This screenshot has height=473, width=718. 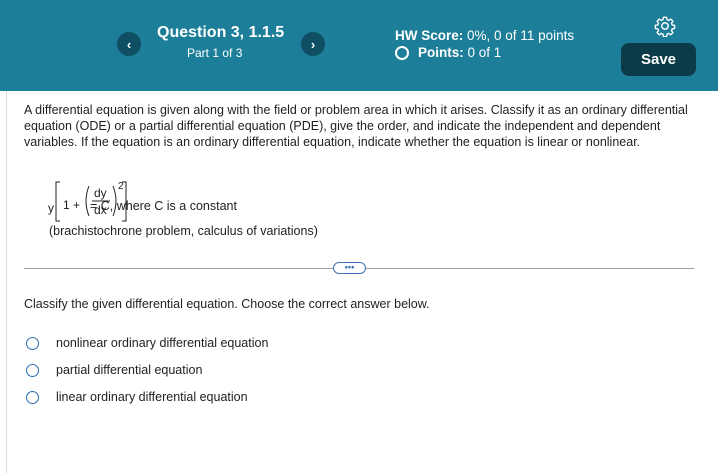 I want to click on equation-y: y, so click(x=51, y=208).